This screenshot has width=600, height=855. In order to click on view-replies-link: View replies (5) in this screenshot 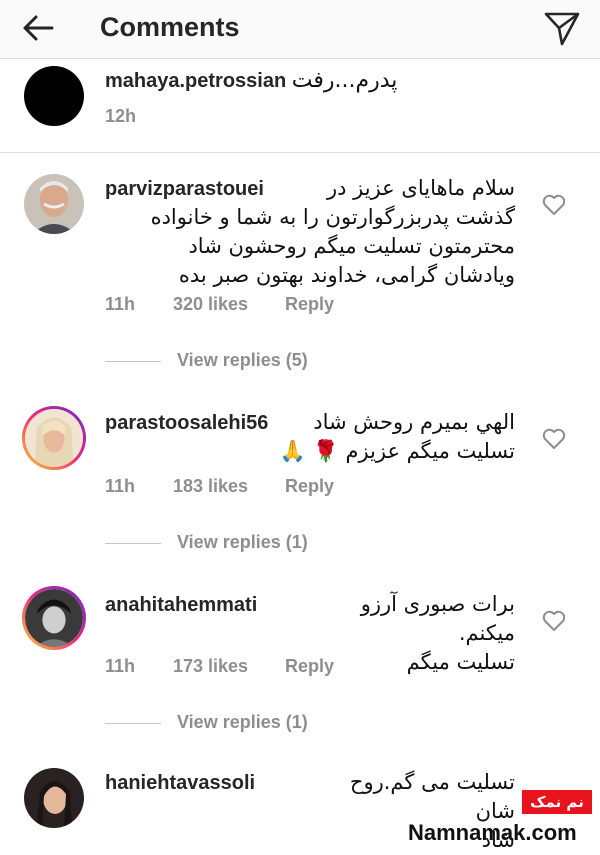, I will do `click(242, 360)`.